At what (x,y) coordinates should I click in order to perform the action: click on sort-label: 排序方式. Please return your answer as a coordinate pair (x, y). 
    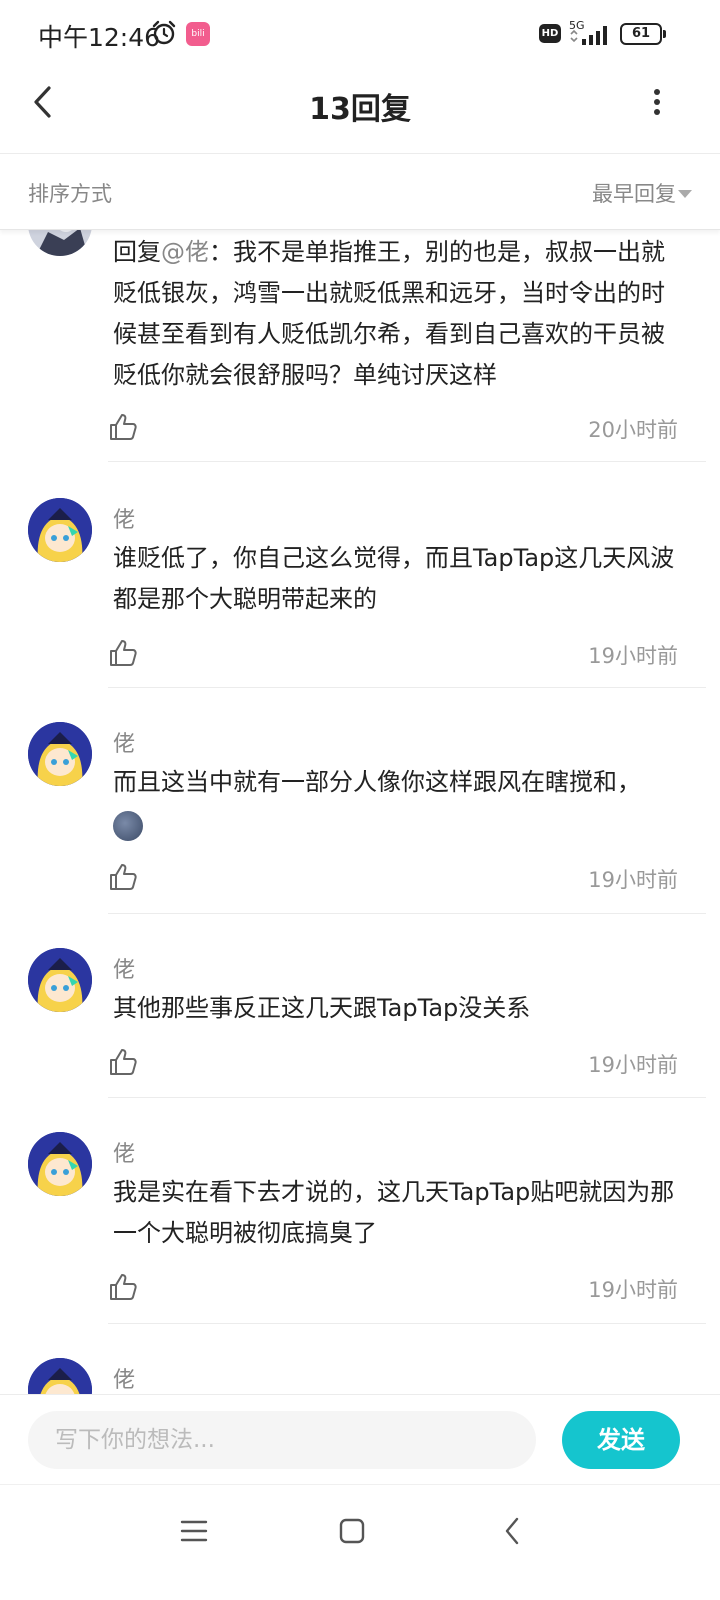
    Looking at the image, I should click on (70, 194).